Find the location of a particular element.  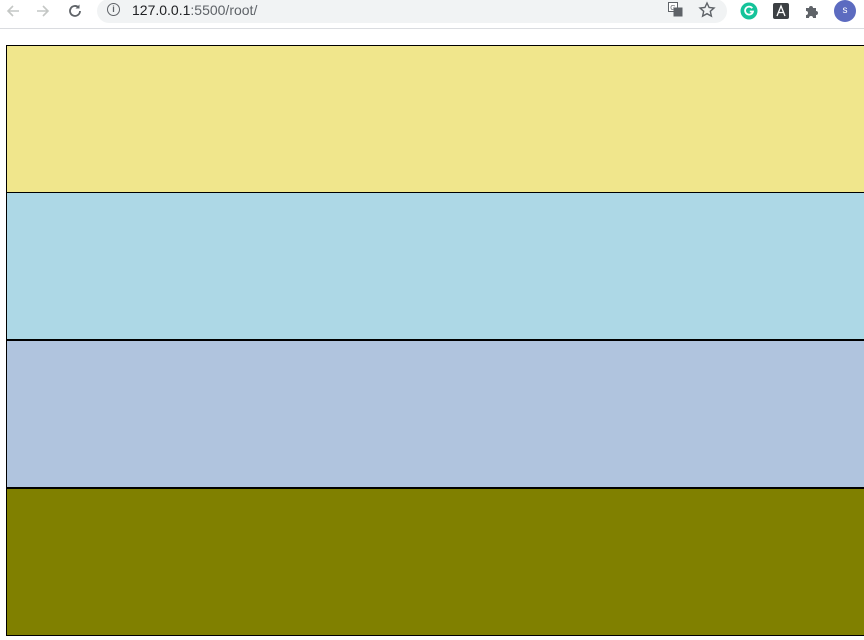

forward-arrow-icon is located at coordinates (43, 11).